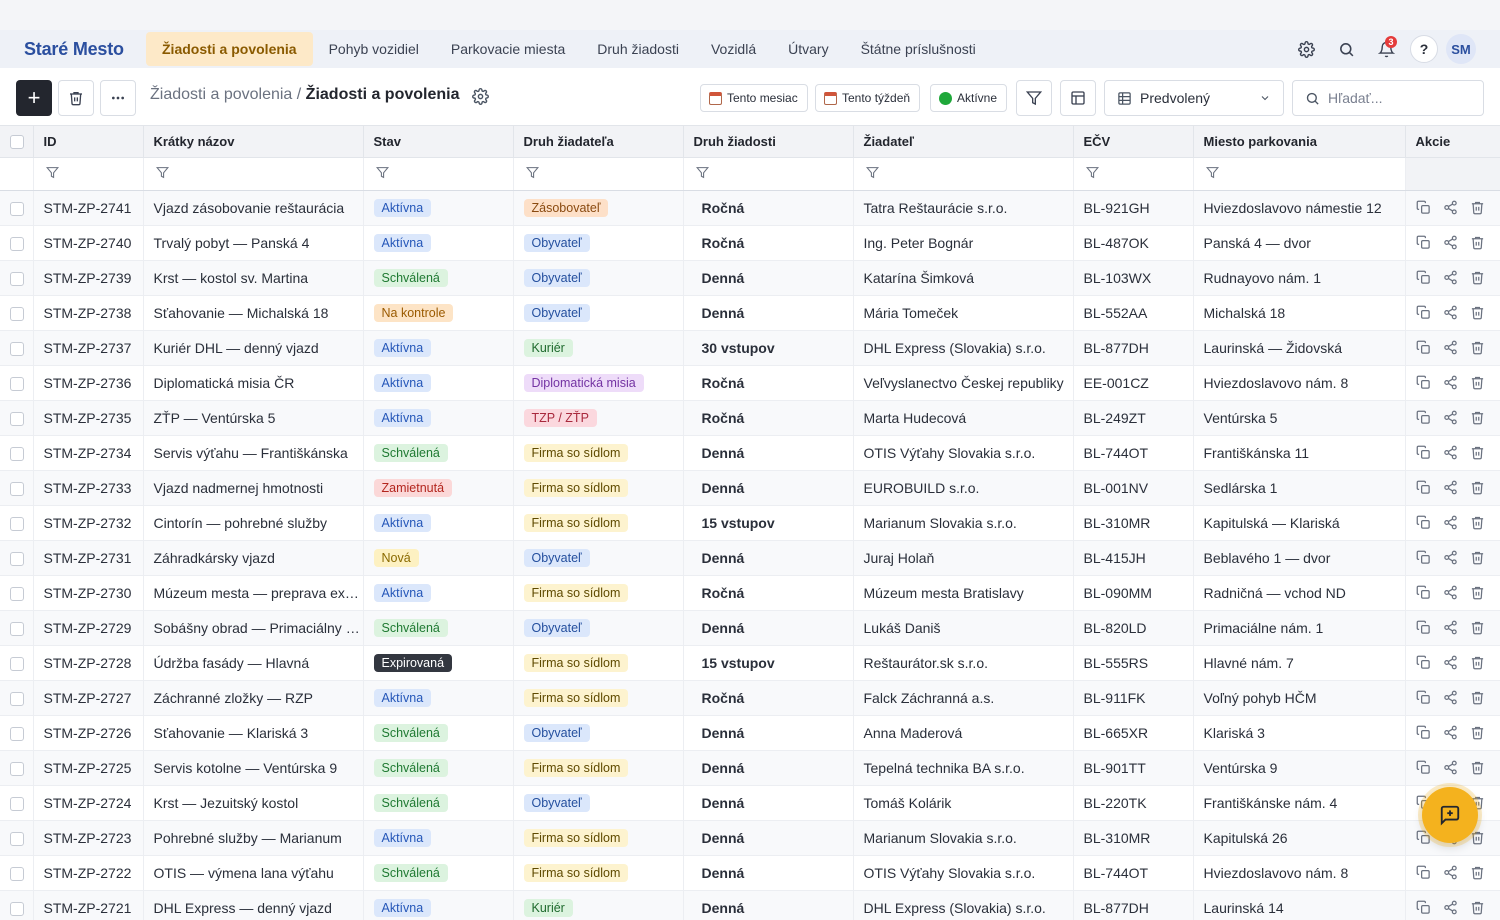  I want to click on filter-id, so click(88, 174).